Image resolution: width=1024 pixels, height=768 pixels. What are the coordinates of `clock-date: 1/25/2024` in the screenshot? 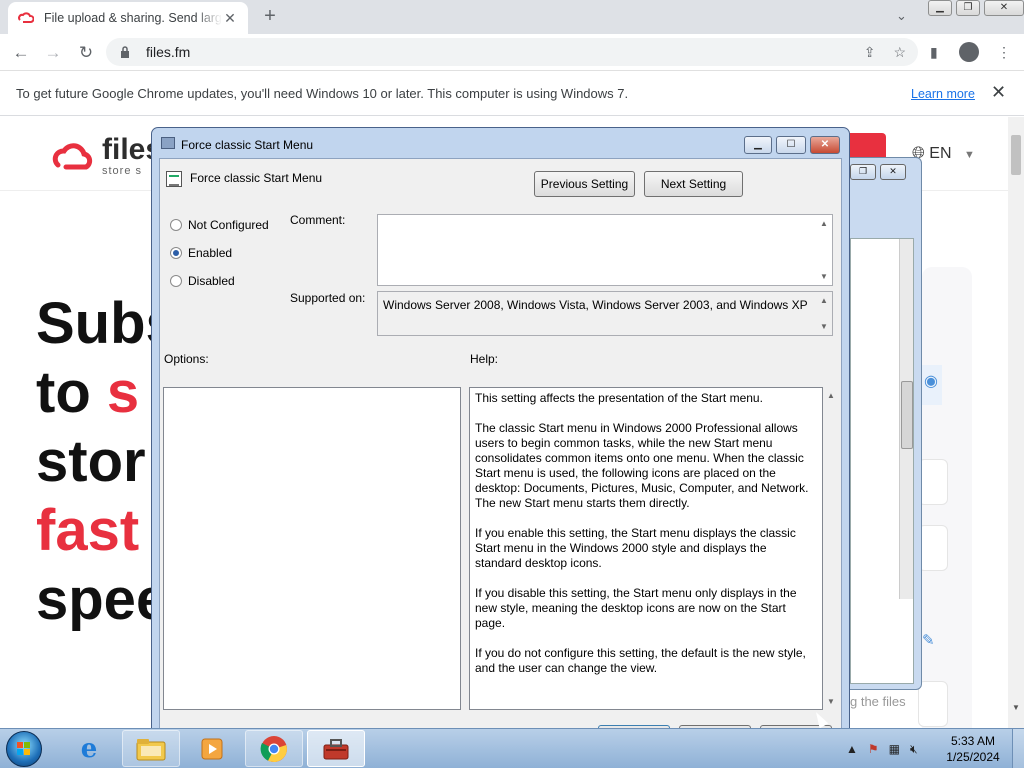 It's located at (973, 757).